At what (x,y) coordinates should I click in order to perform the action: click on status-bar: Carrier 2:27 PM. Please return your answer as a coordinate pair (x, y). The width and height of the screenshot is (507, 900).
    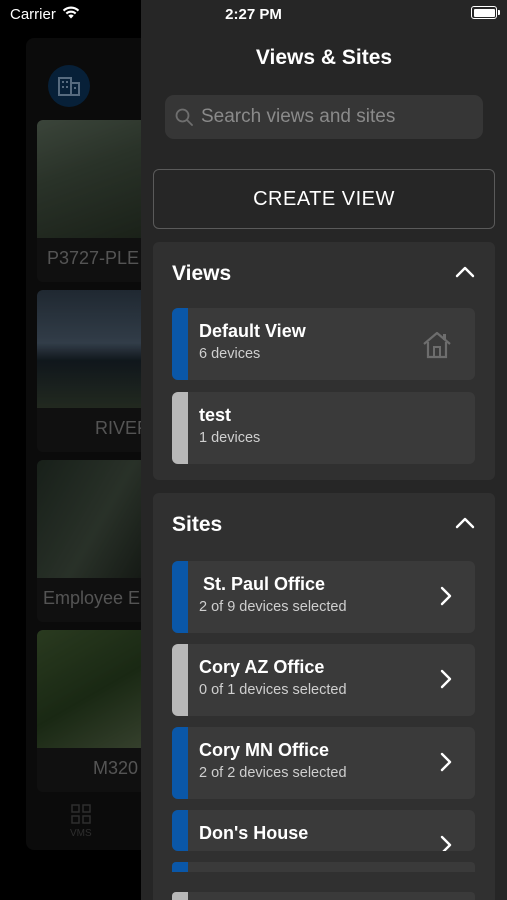
    Looking at the image, I should click on (253, 15).